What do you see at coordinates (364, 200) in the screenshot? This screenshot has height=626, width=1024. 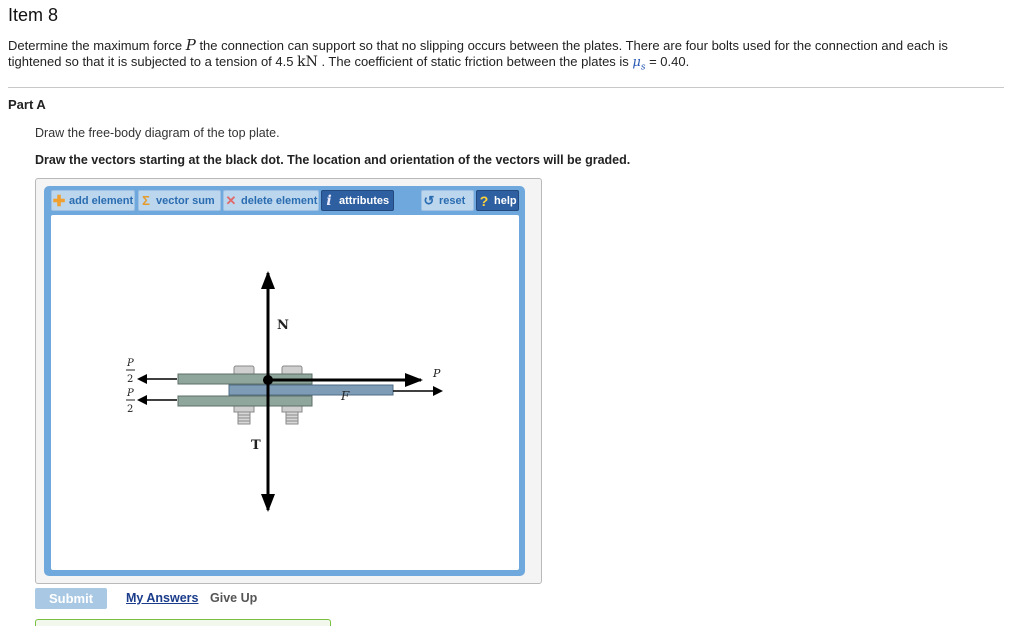 I see `attributes-label: attributes` at bounding box center [364, 200].